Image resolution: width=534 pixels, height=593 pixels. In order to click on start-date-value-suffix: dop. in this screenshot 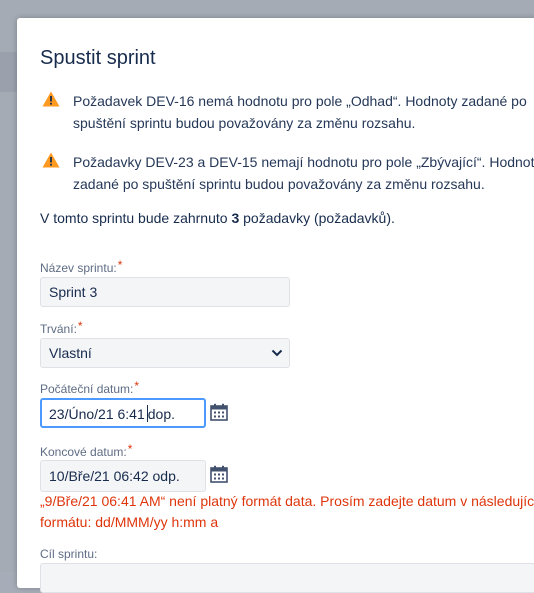, I will do `click(161, 414)`.